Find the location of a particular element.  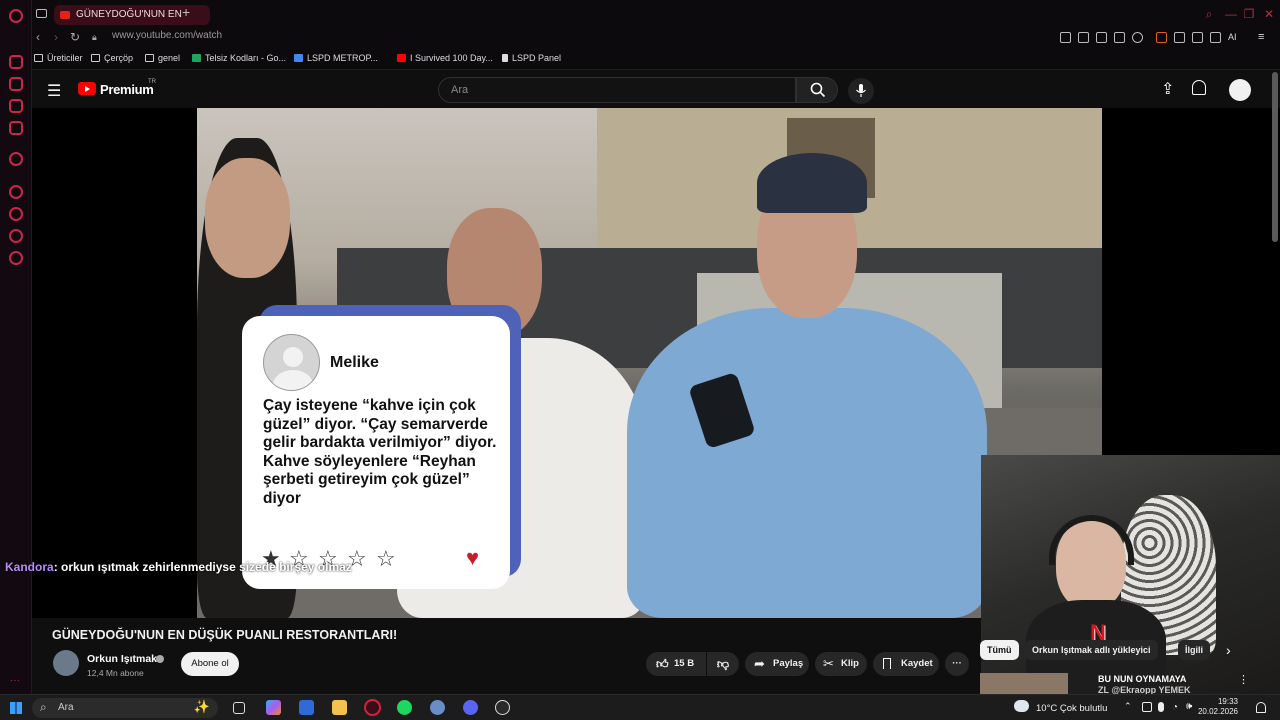

chip-related: İlgili is located at coordinates (1194, 650).